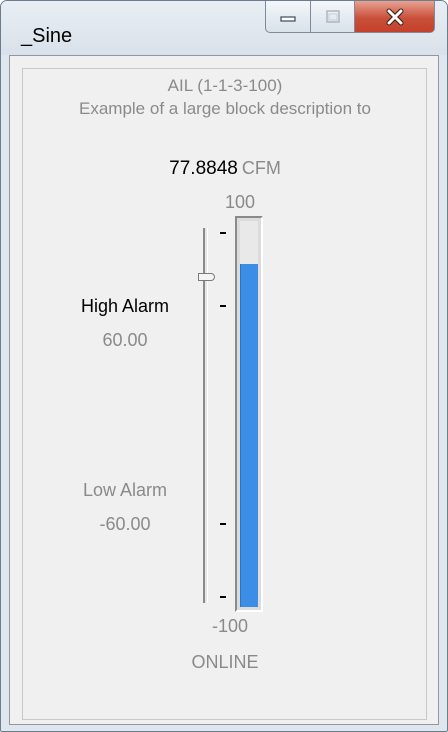 The height and width of the screenshot is (732, 448). I want to click on low-alarm-label: Low Alarm, so click(125, 490).